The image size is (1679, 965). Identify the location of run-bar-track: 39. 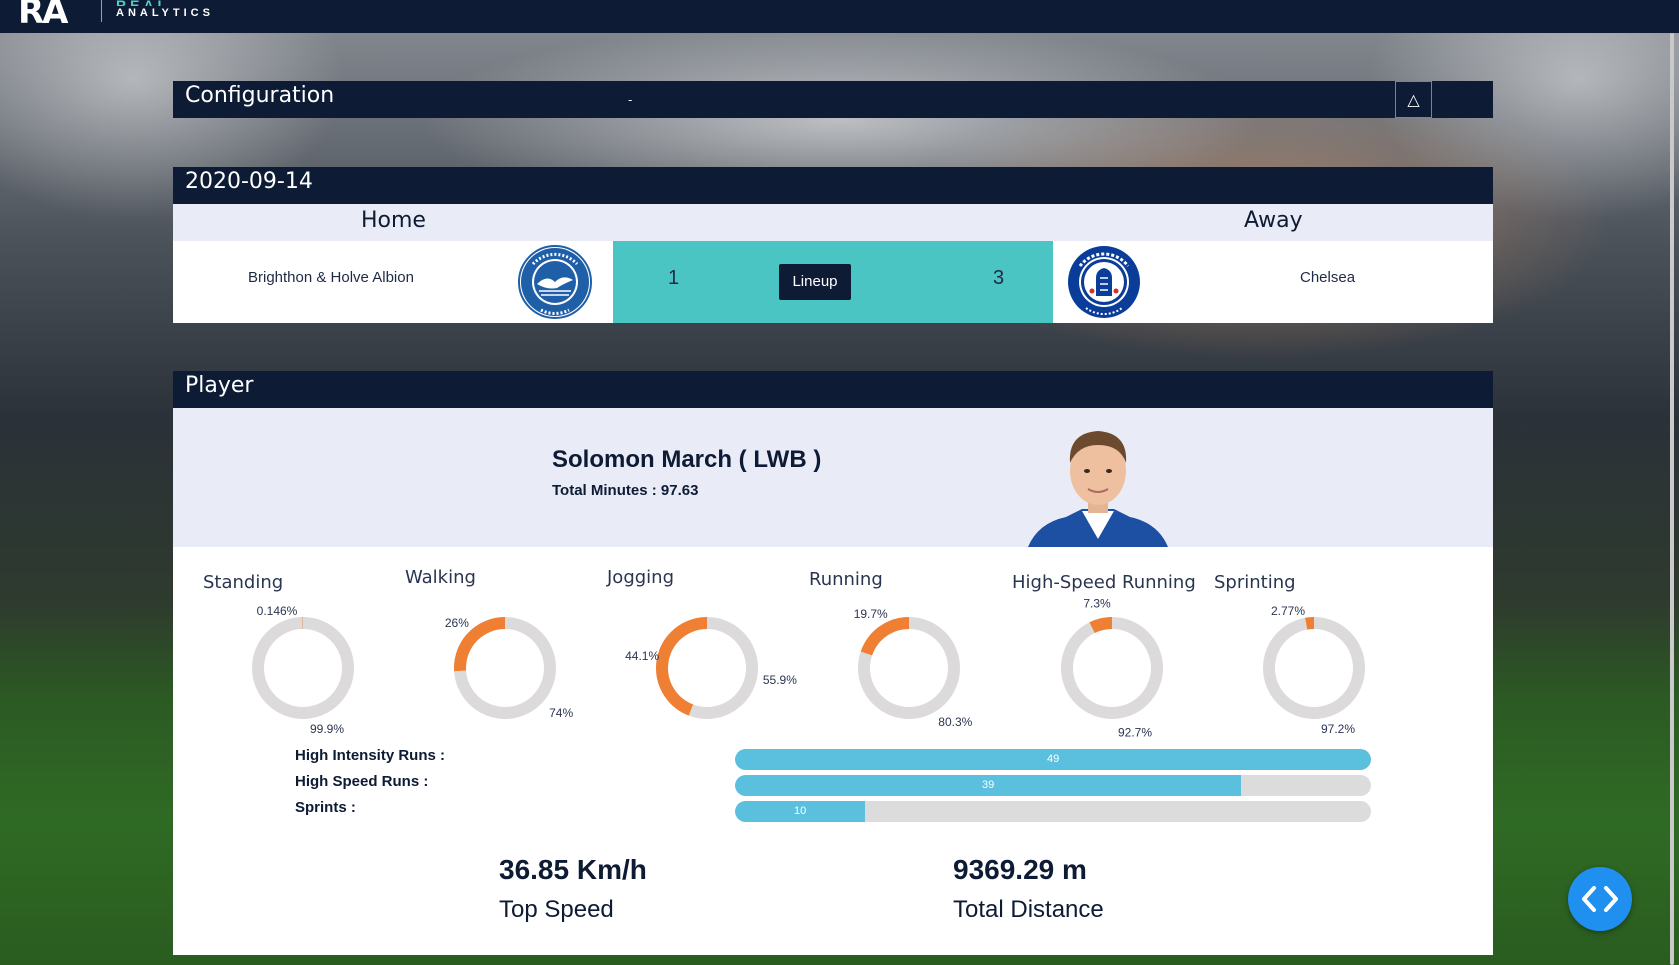
(1053, 785).